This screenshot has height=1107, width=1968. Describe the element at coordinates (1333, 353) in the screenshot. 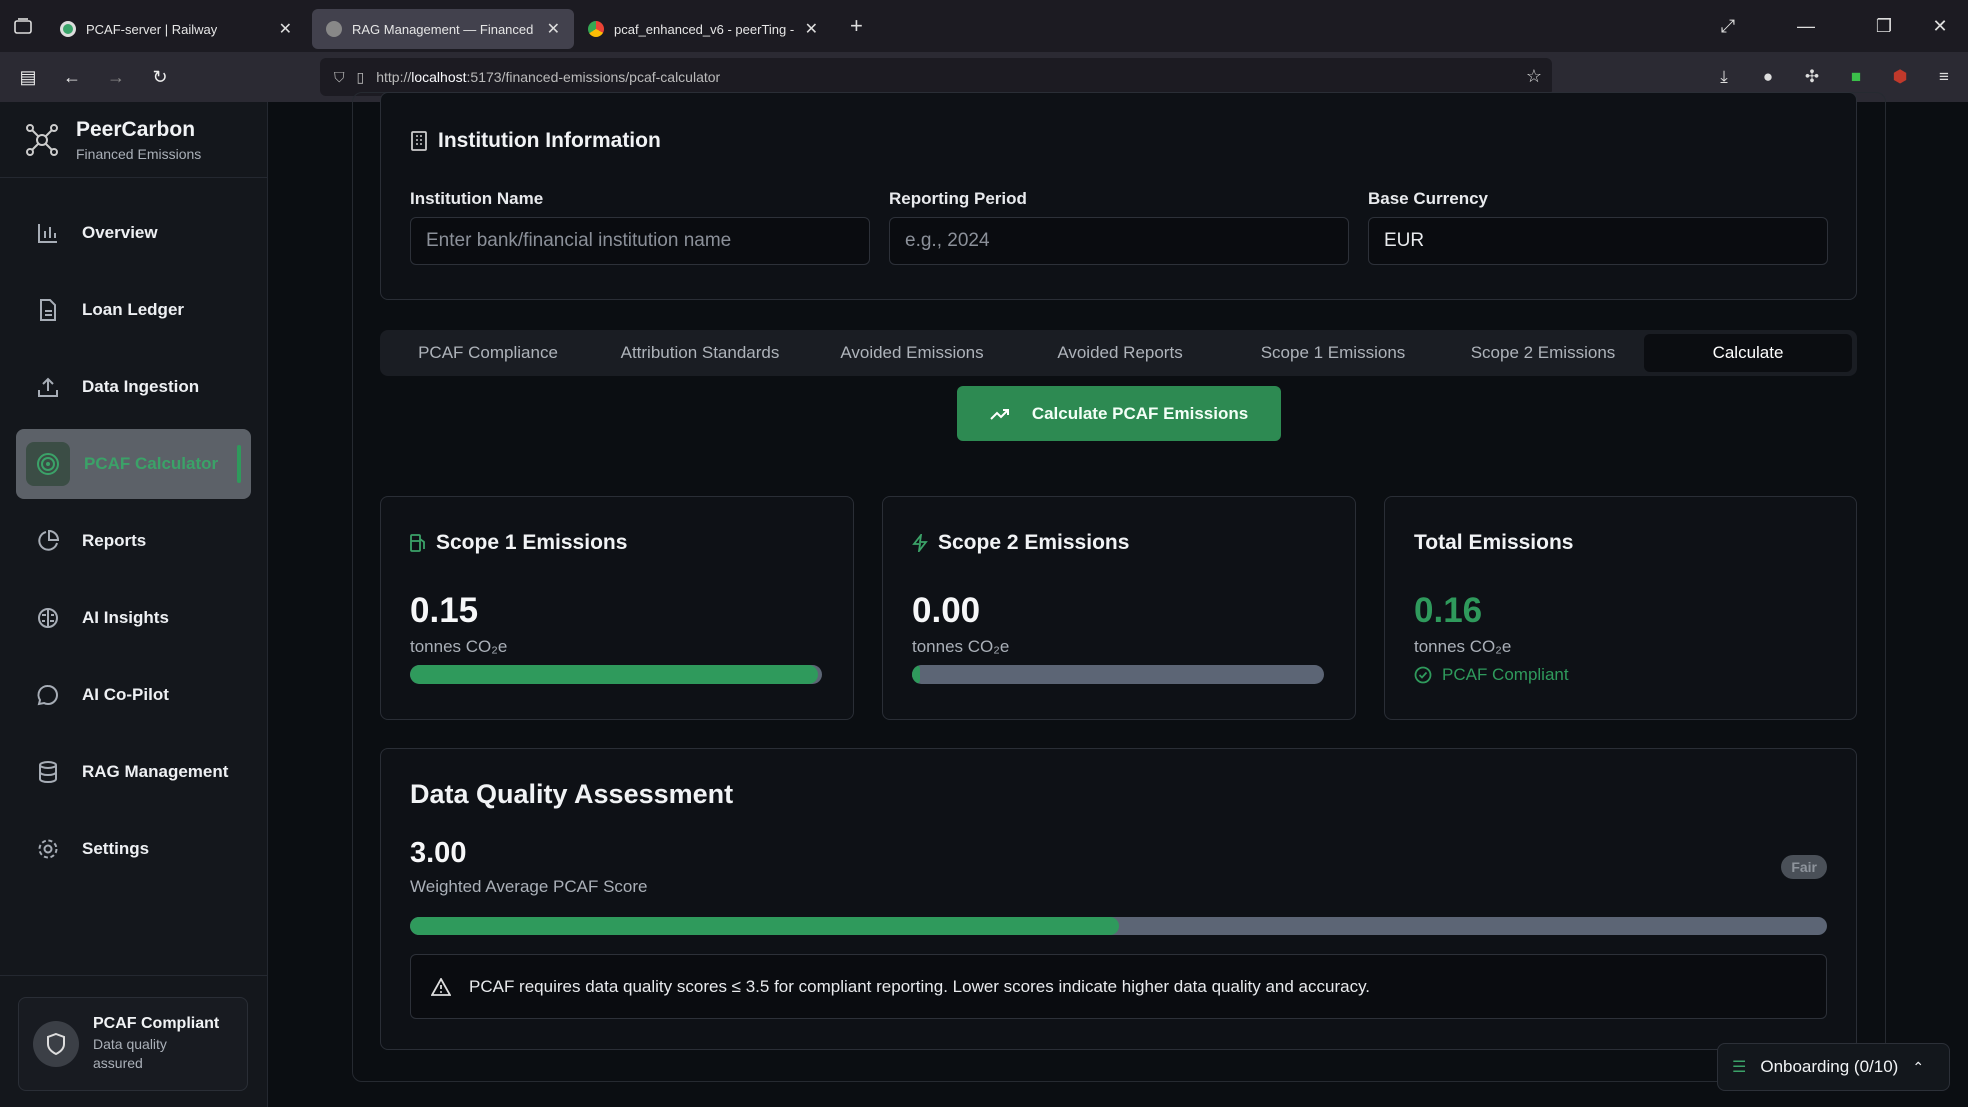

I see `tab-scope1-emissions: Scope 1 Emissions` at that location.